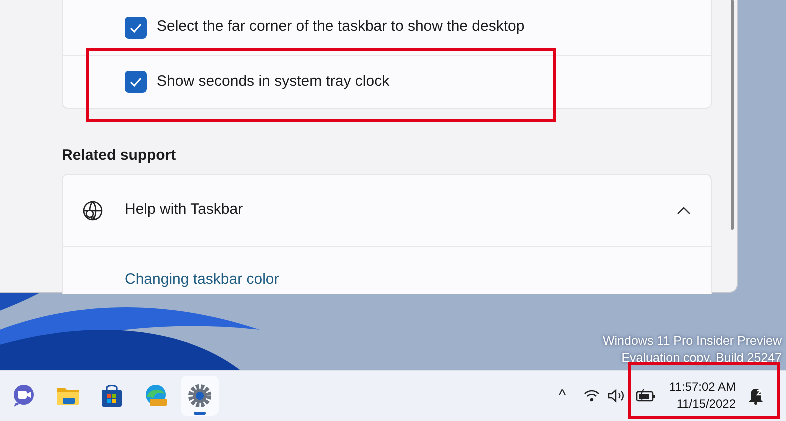 This screenshot has width=786, height=421. Describe the element at coordinates (202, 280) in the screenshot. I see `help-link: Changing taskbar color` at that location.